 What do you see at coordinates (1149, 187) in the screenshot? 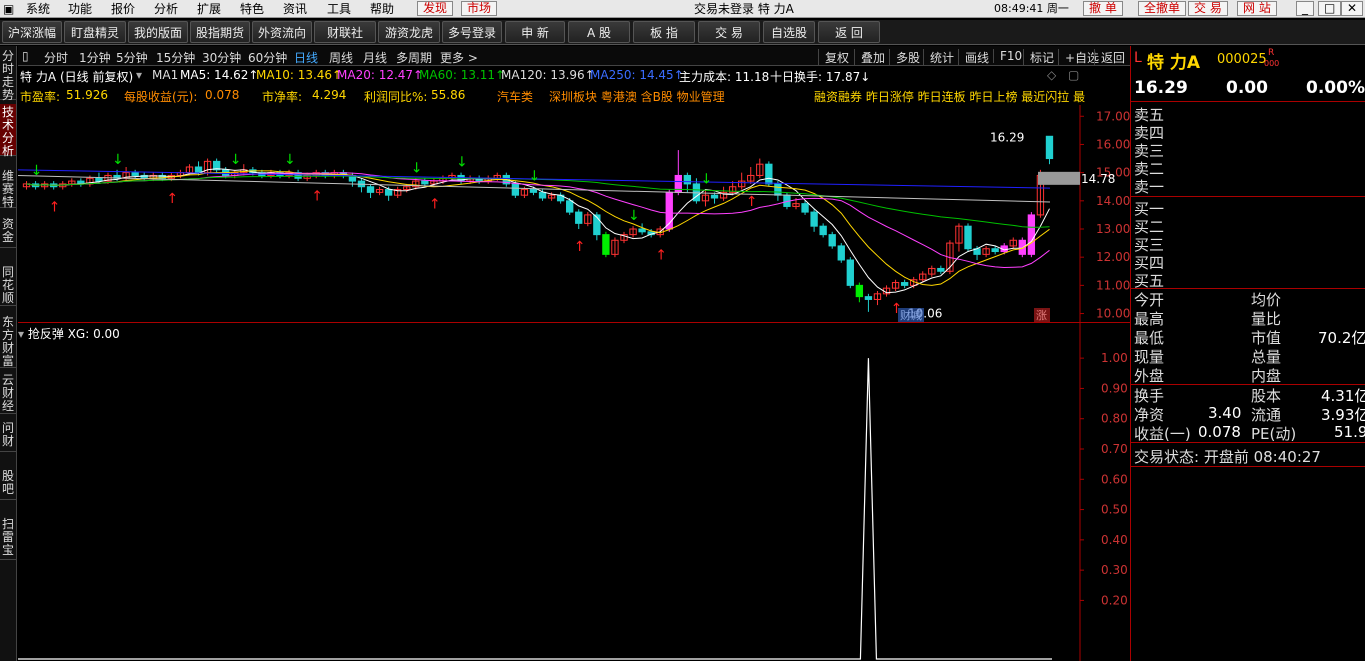
I see `sell1-label: 卖一` at bounding box center [1149, 187].